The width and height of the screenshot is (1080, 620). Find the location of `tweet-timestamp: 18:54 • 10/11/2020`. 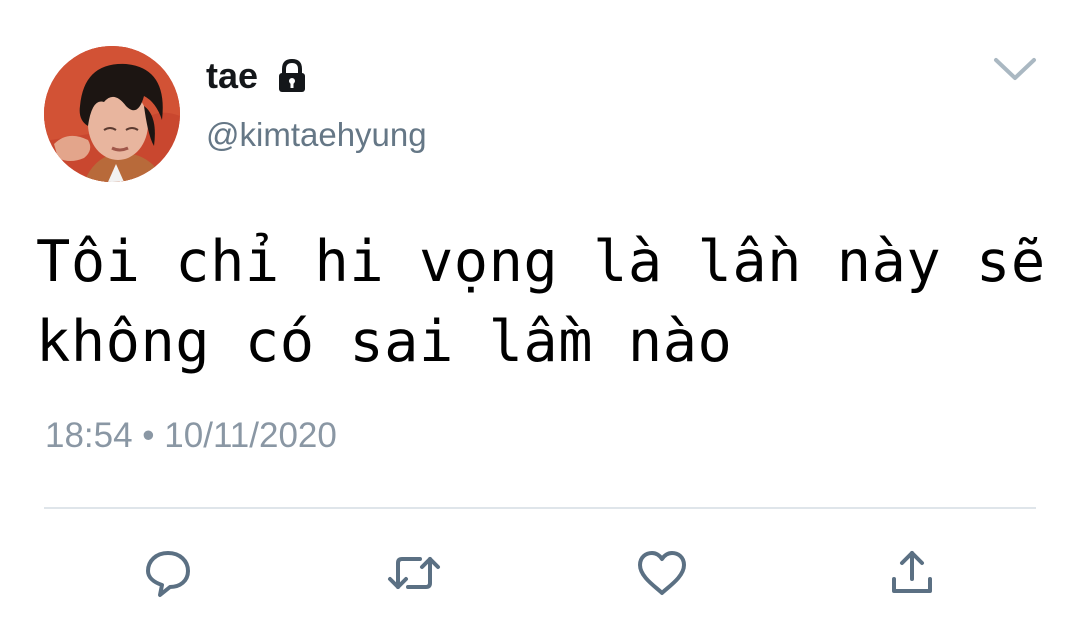

tweet-timestamp: 18:54 • 10/11/2020 is located at coordinates (191, 436).